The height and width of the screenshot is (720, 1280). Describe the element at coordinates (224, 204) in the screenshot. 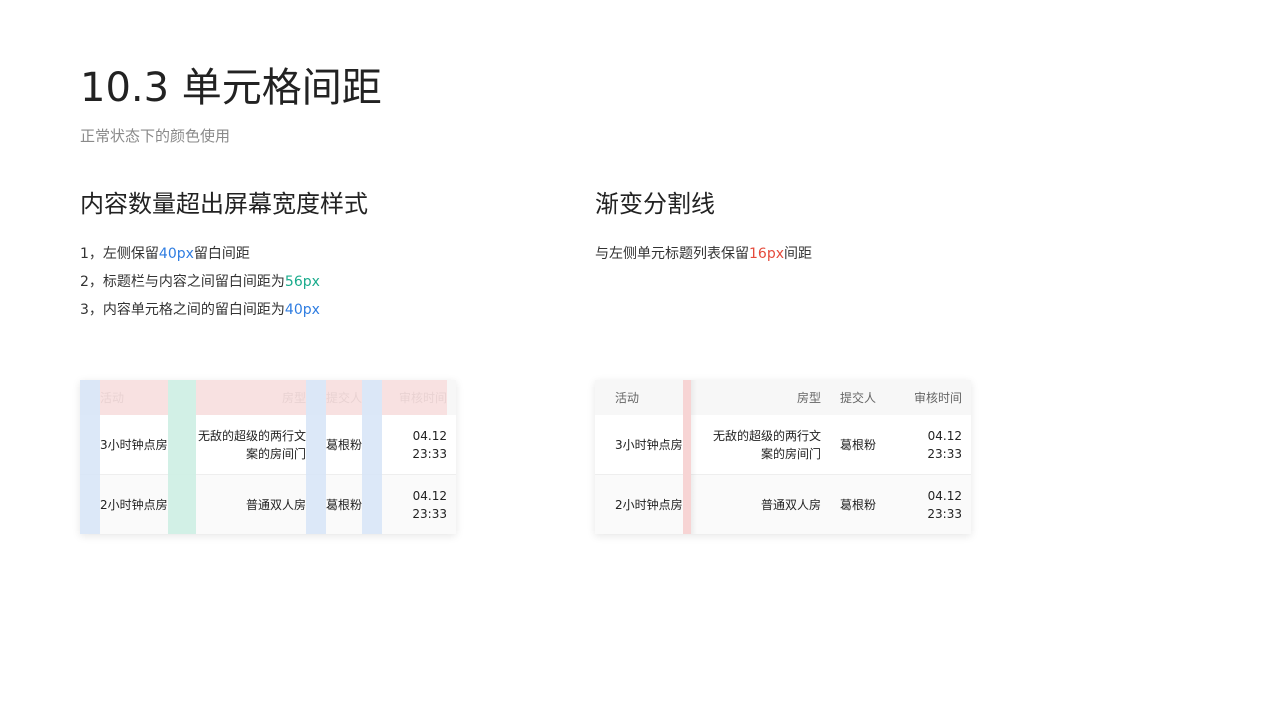

I see `left-section-title: 内容数量超出屏幕宽度样式` at that location.